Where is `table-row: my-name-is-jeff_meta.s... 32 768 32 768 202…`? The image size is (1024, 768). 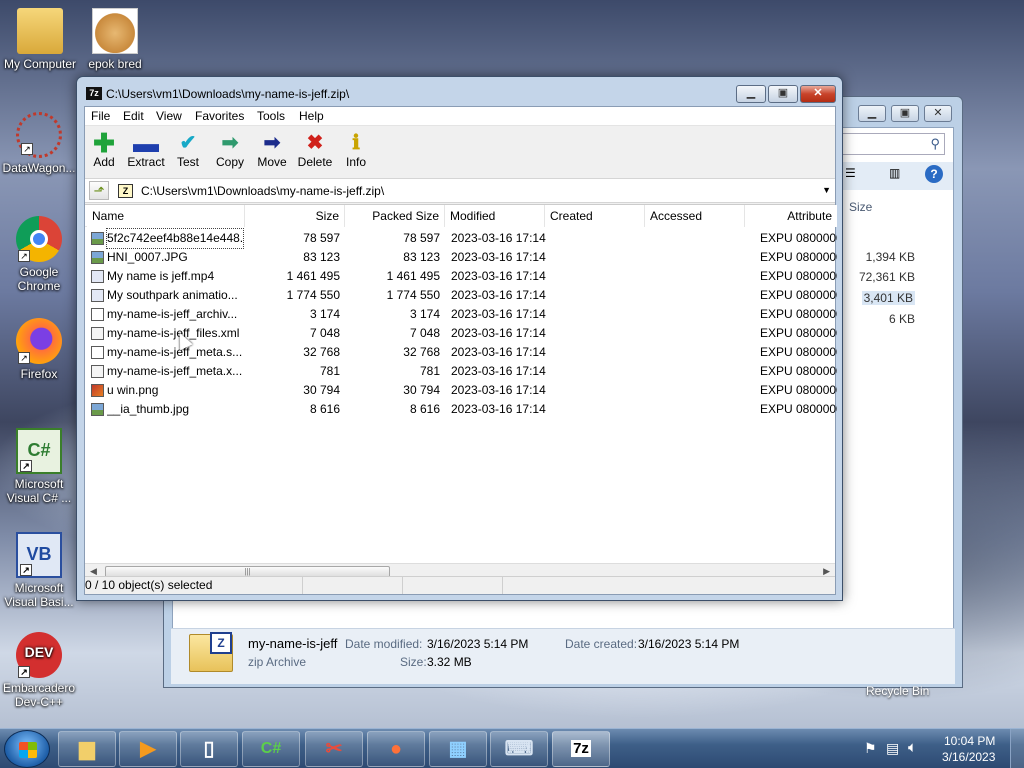
table-row: my-name-is-jeff_meta.s... 32 768 32 768 202… is located at coordinates (461, 352).